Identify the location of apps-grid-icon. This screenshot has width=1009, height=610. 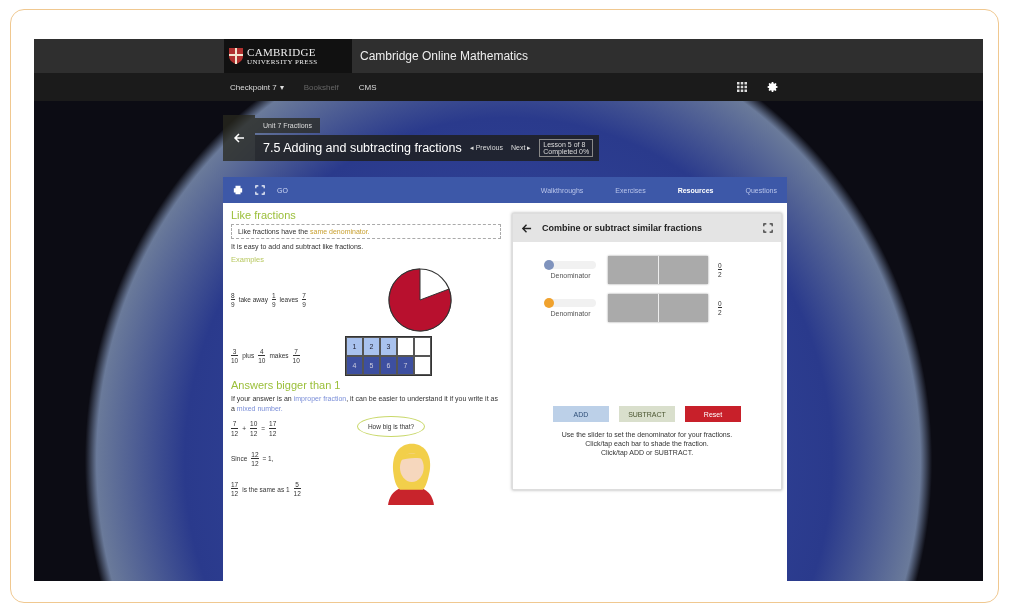
(742, 87).